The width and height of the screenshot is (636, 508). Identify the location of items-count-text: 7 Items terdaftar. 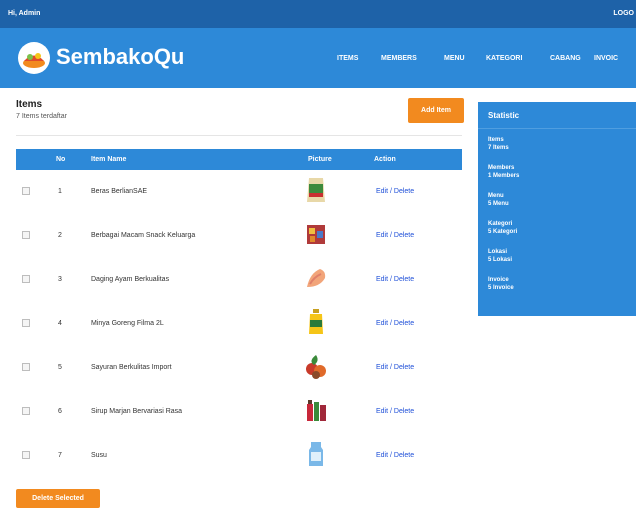
(41, 116).